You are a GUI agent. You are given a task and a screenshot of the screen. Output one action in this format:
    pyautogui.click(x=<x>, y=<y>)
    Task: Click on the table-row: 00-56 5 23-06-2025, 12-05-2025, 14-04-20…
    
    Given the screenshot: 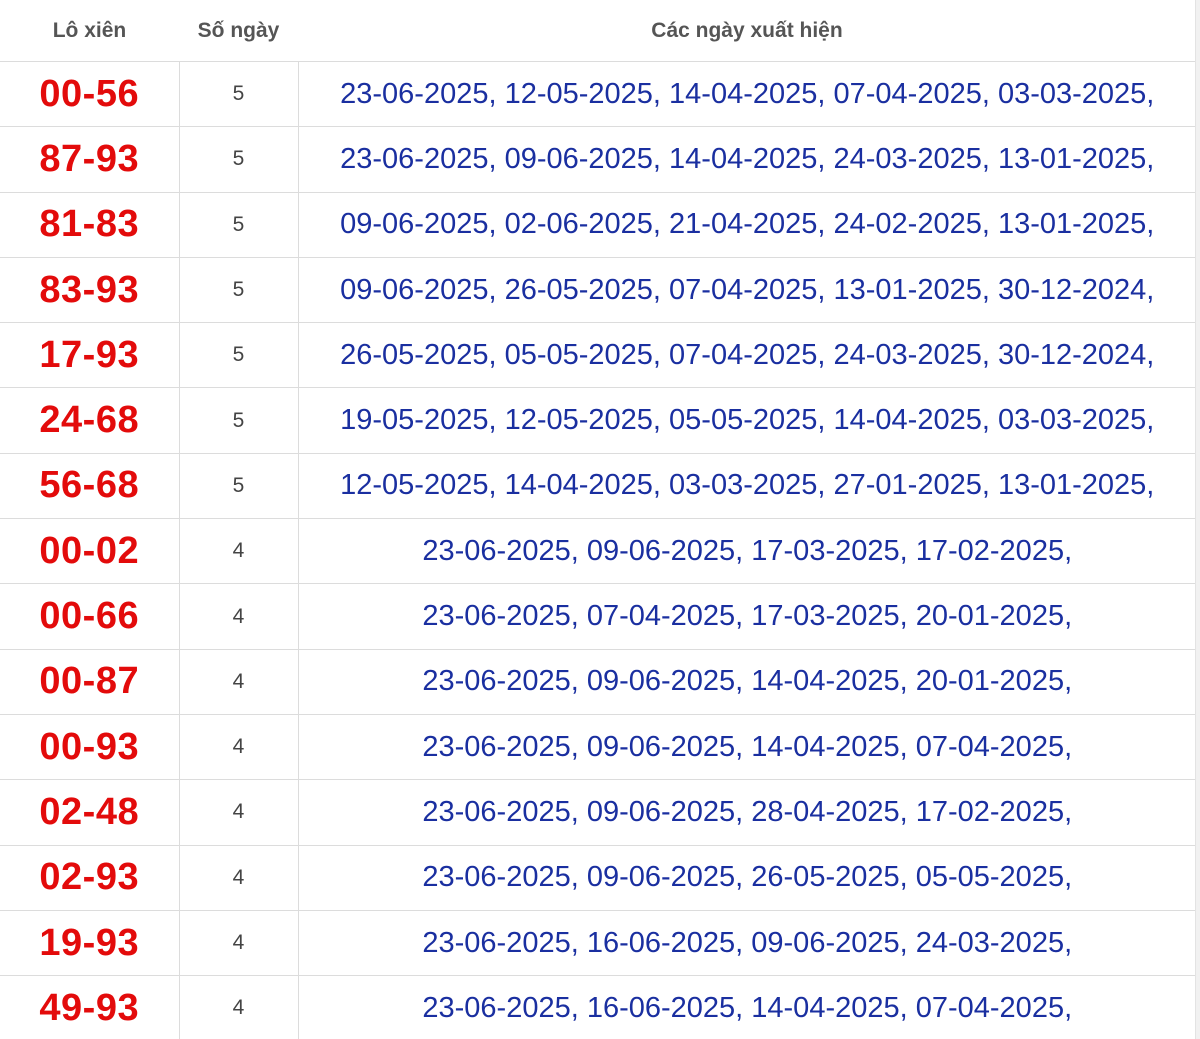 What is the action you would take?
    pyautogui.click(x=598, y=94)
    